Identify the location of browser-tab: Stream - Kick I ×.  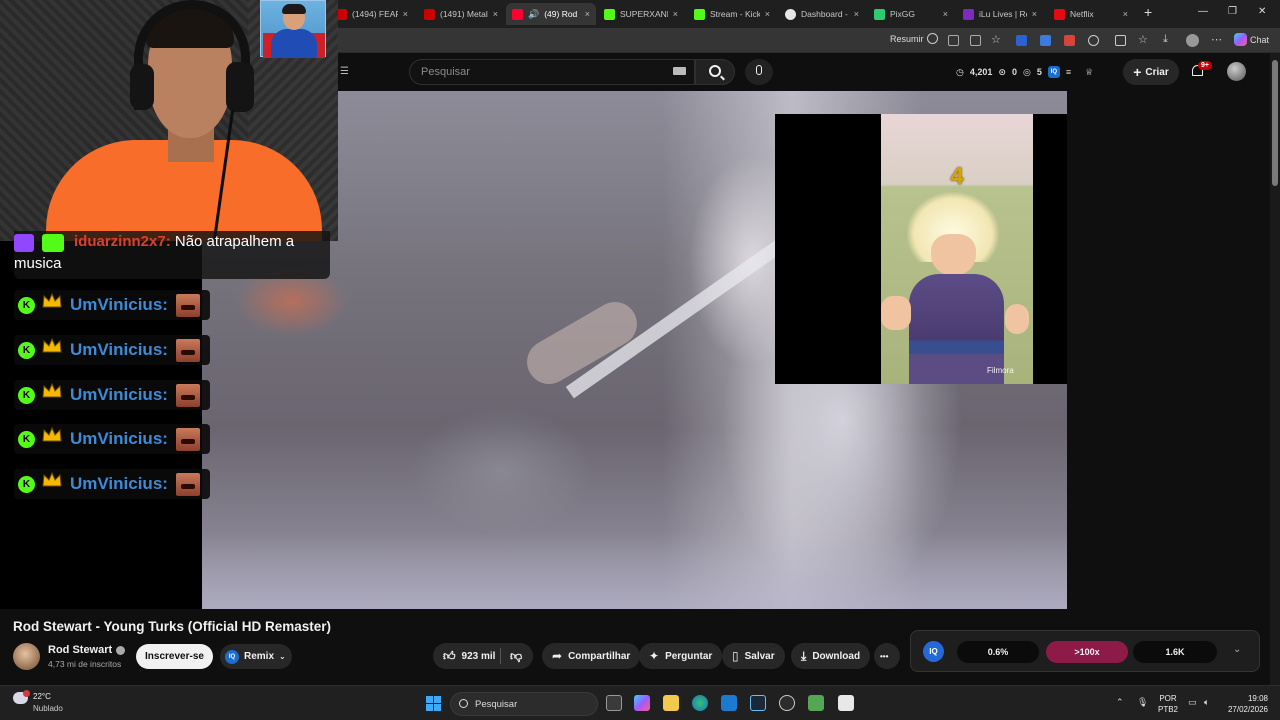
(732, 14).